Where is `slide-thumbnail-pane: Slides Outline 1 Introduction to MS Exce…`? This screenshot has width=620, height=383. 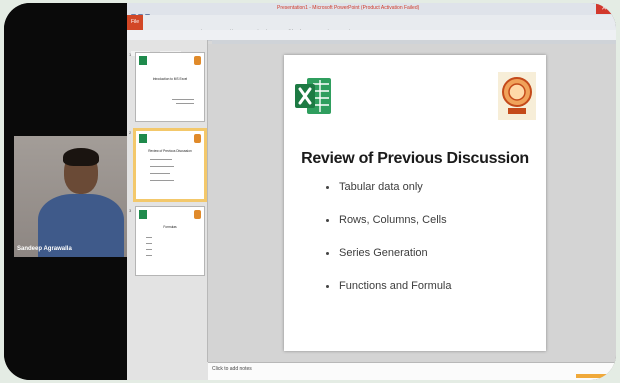 slide-thumbnail-pane: Slides Outline 1 Introduction to MS Exce… is located at coordinates (167, 201).